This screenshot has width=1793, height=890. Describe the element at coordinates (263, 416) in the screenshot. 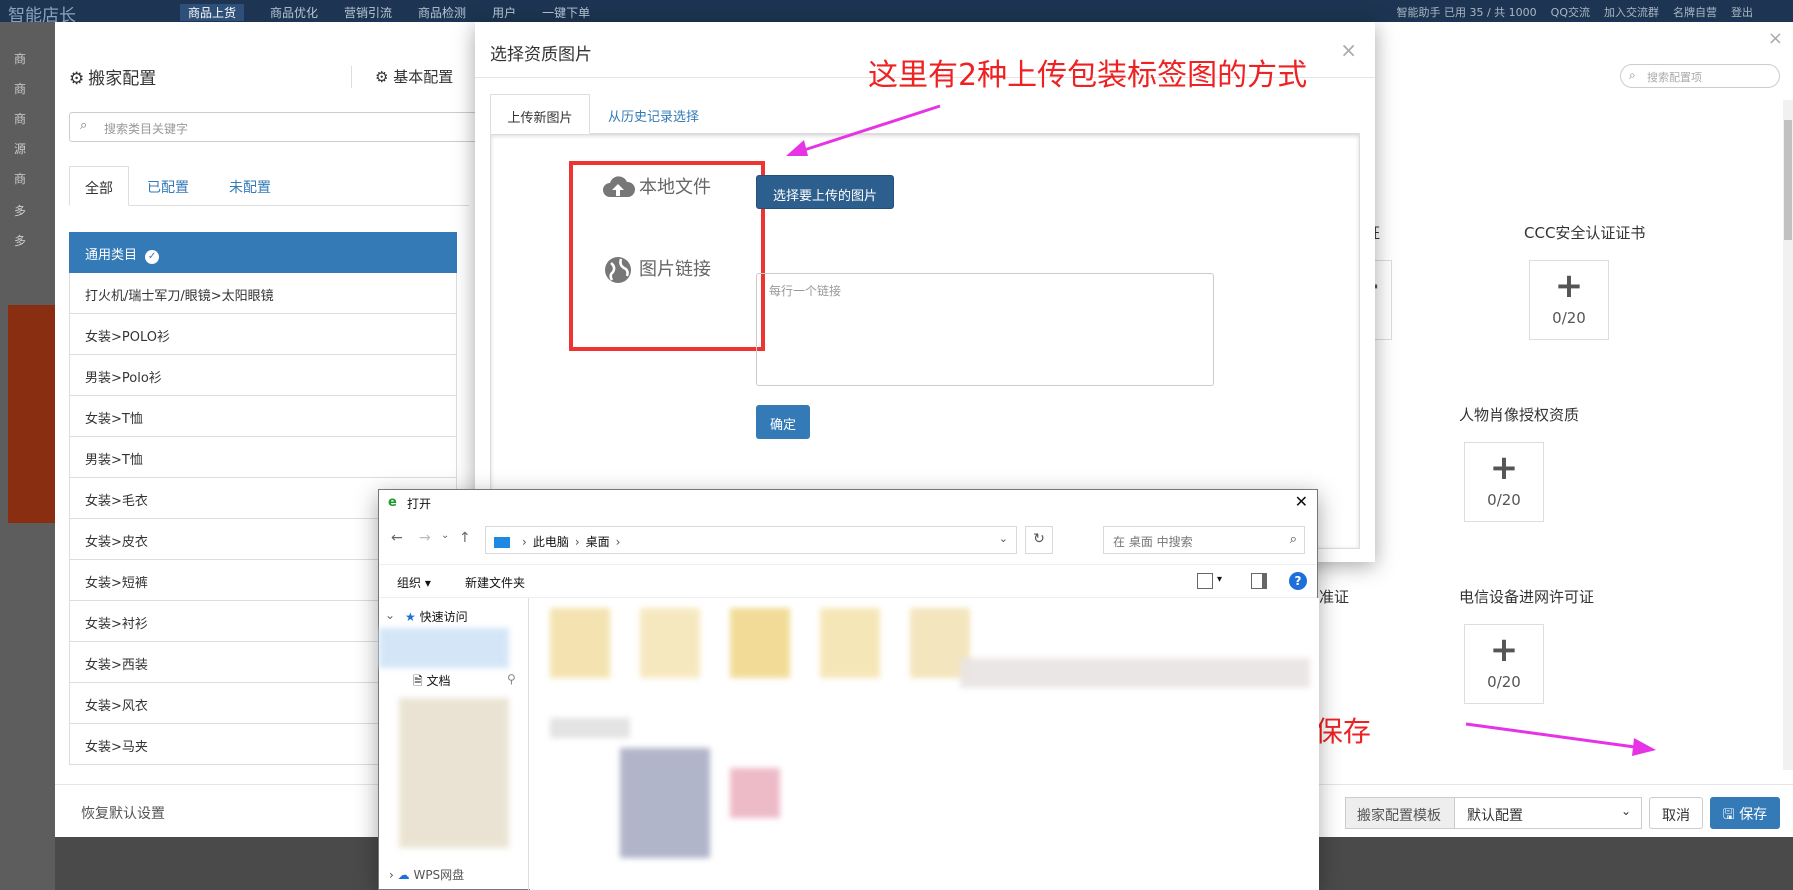

I see `list-item: 女装>T恤` at that location.